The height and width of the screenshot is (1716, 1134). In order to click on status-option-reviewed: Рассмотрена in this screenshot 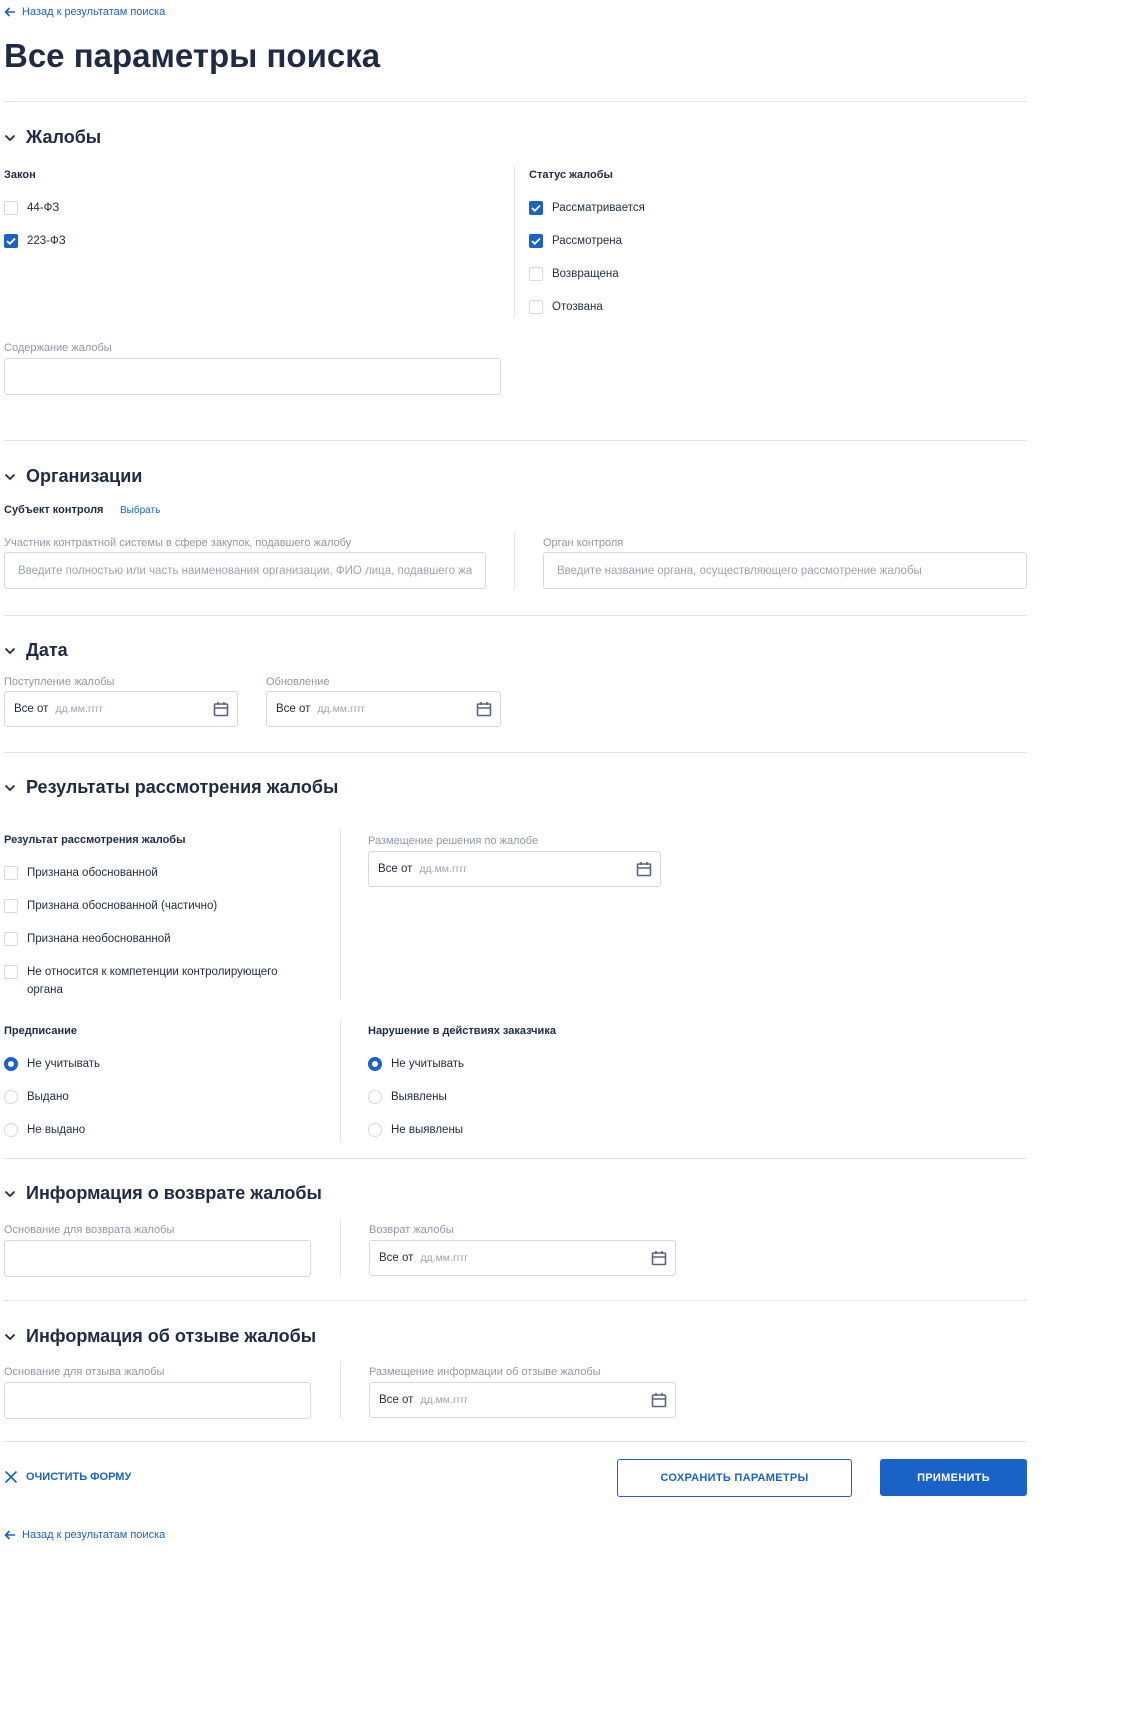, I will do `click(575, 241)`.